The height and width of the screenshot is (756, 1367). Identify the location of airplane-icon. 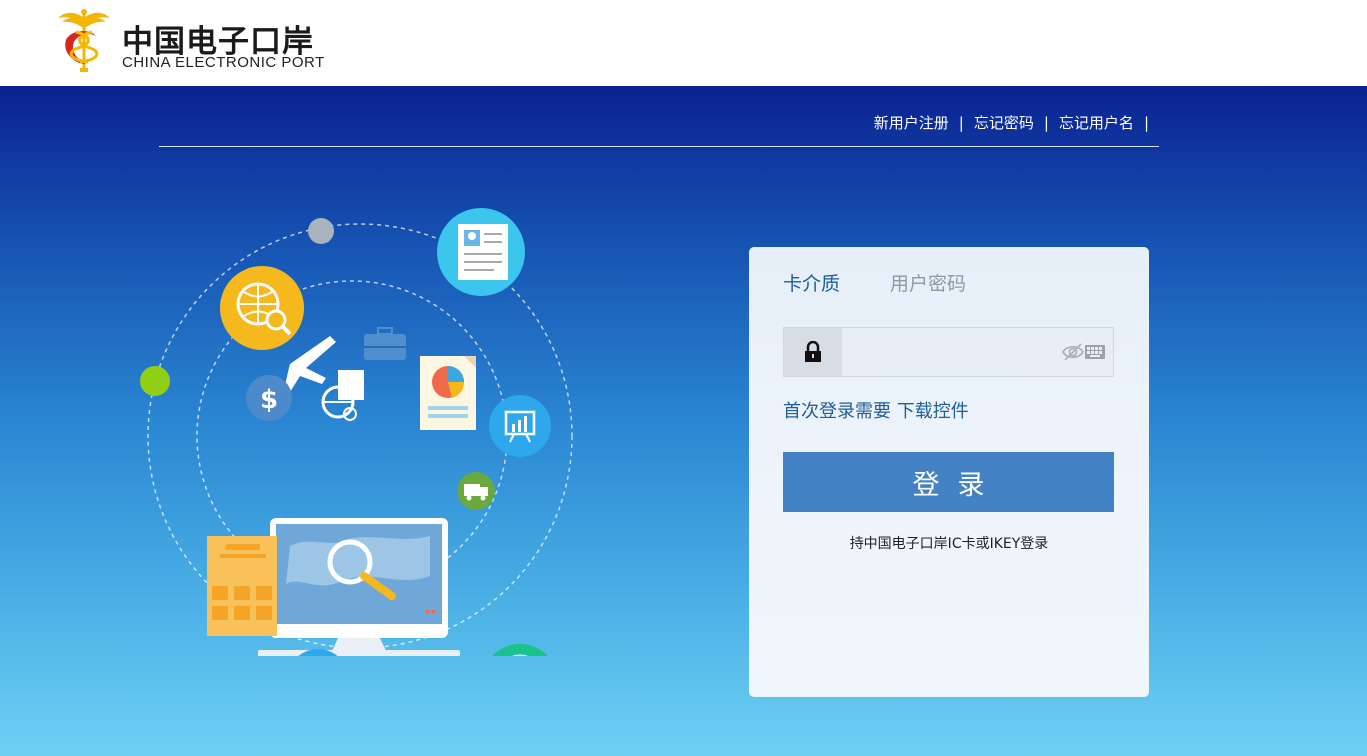
(310, 364).